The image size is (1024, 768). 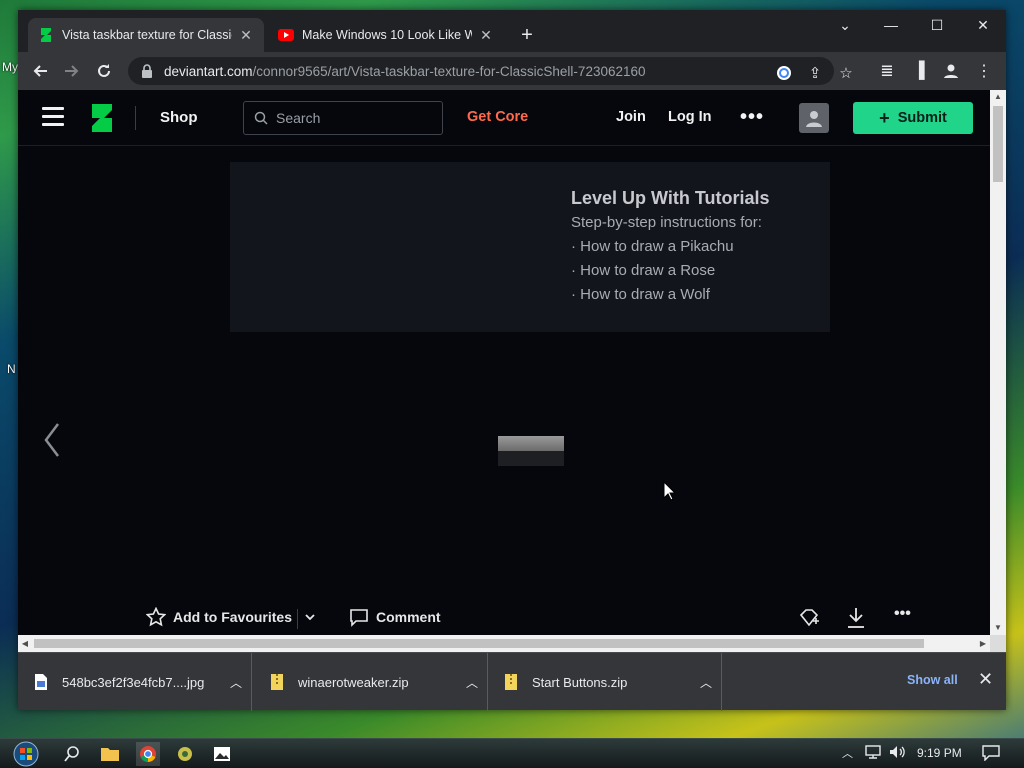 What do you see at coordinates (52, 440) in the screenshot?
I see `previous-arrow-icon` at bounding box center [52, 440].